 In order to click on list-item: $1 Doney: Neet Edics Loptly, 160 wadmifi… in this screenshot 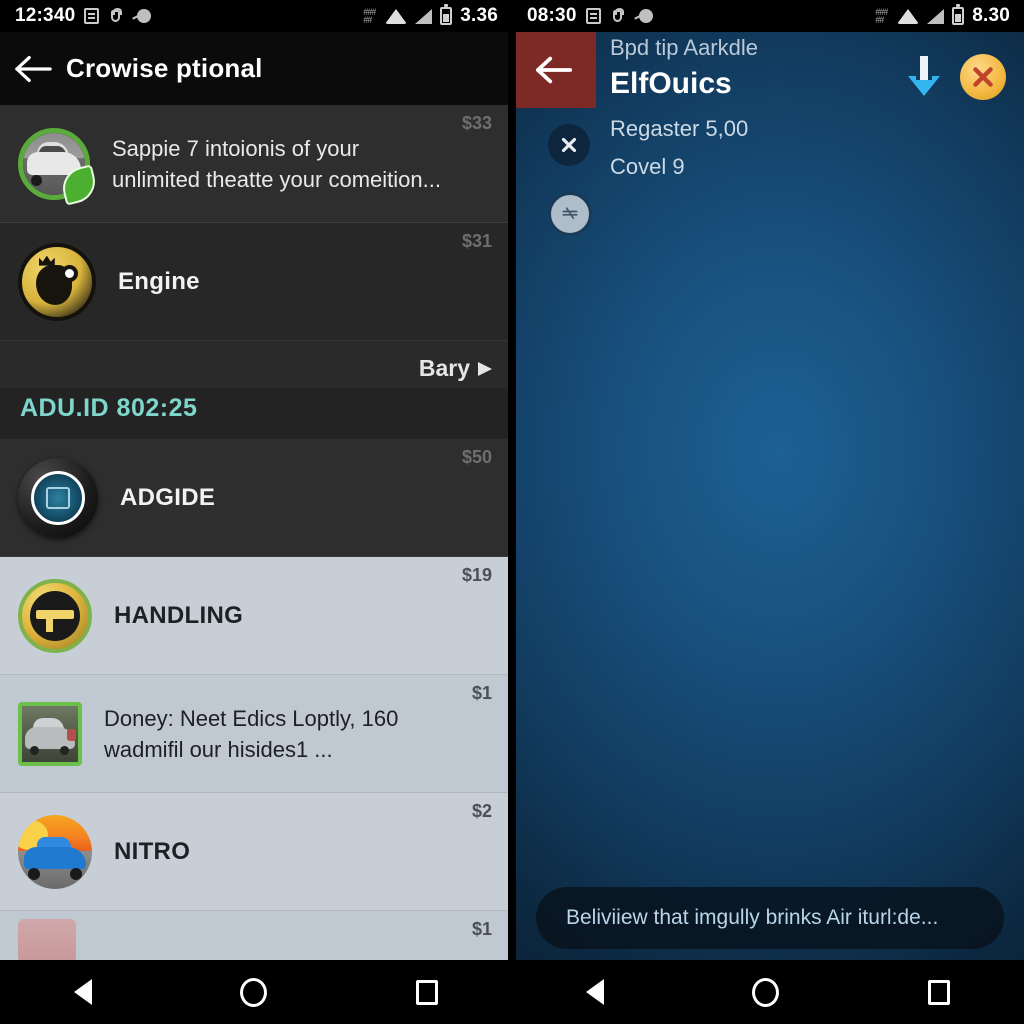, I will do `click(256, 734)`.